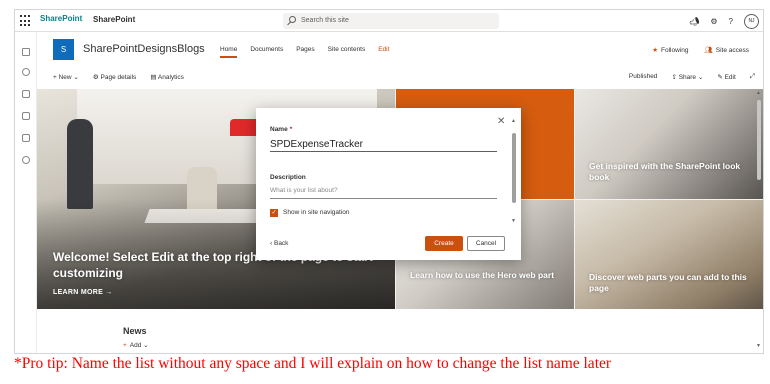  I want to click on back-label: Back, so click(281, 243).